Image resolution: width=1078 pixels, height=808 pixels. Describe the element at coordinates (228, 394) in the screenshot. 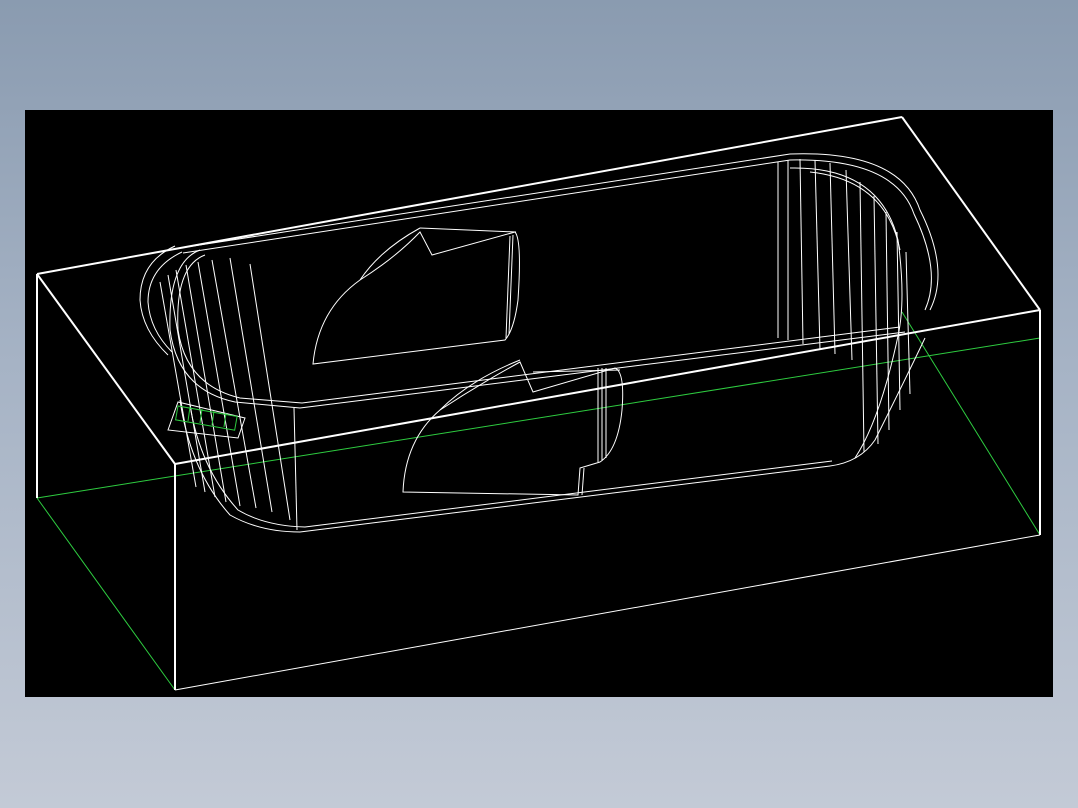

I see `left-end-contours` at that location.